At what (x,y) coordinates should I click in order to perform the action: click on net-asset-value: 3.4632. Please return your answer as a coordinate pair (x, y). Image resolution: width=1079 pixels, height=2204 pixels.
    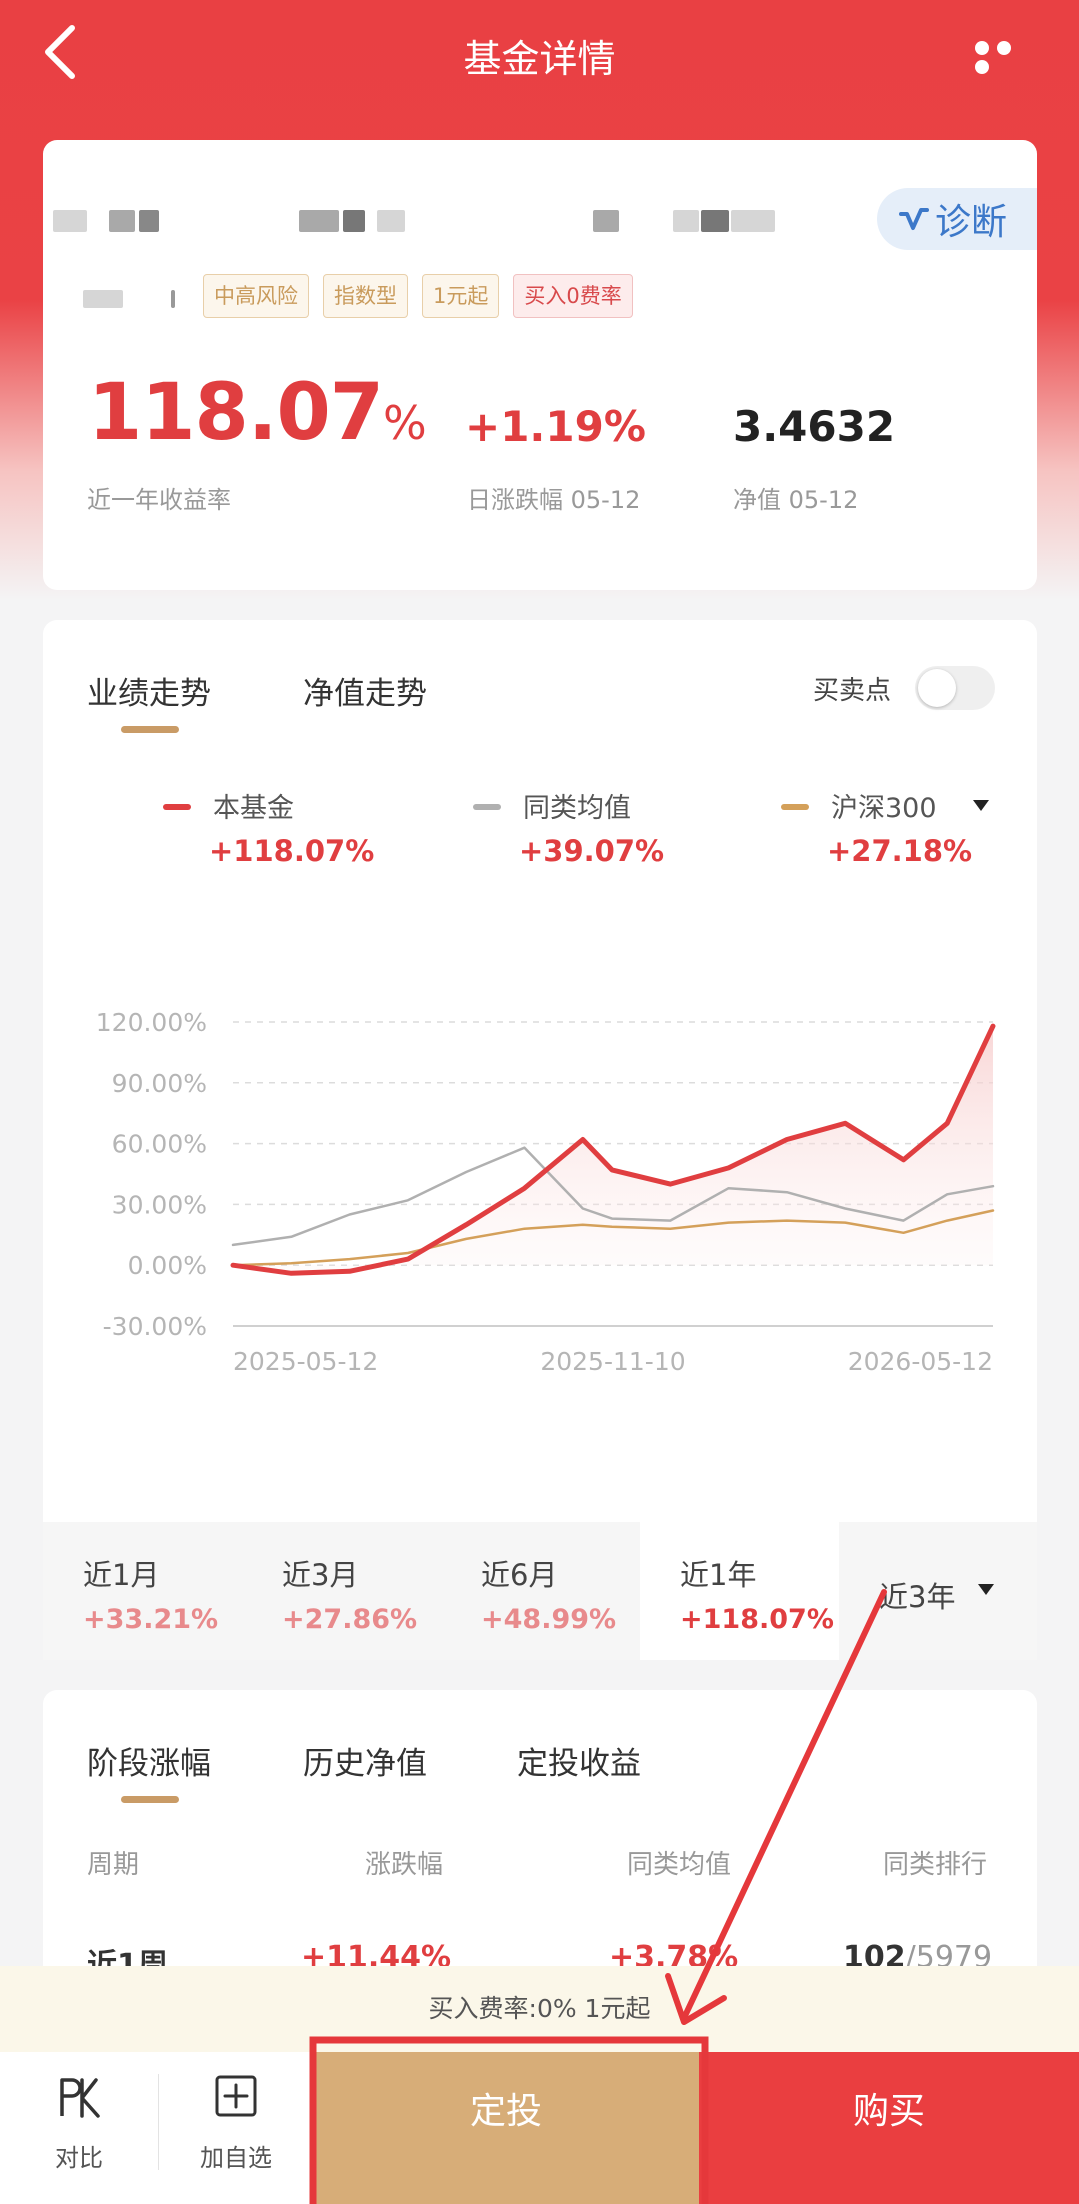
    Looking at the image, I should click on (814, 426).